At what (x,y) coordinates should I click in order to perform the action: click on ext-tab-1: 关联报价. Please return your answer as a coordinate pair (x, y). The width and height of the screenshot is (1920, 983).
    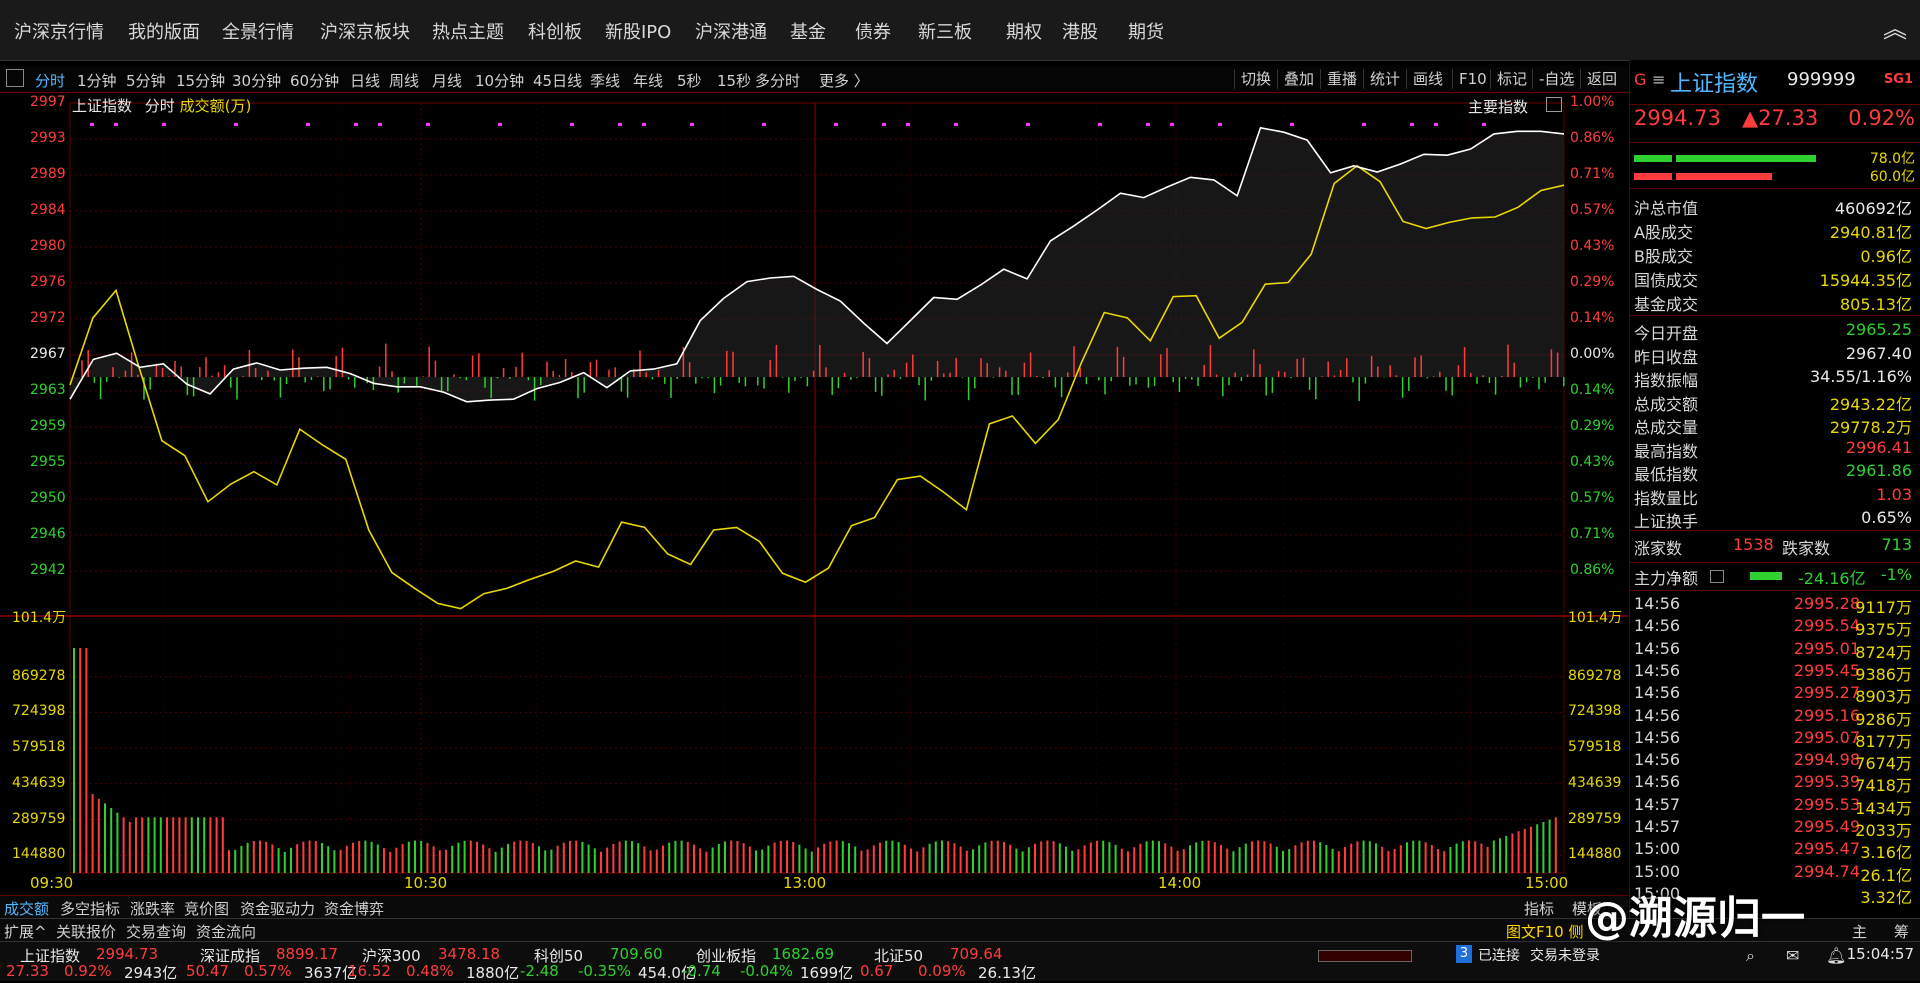
    Looking at the image, I should click on (86, 931).